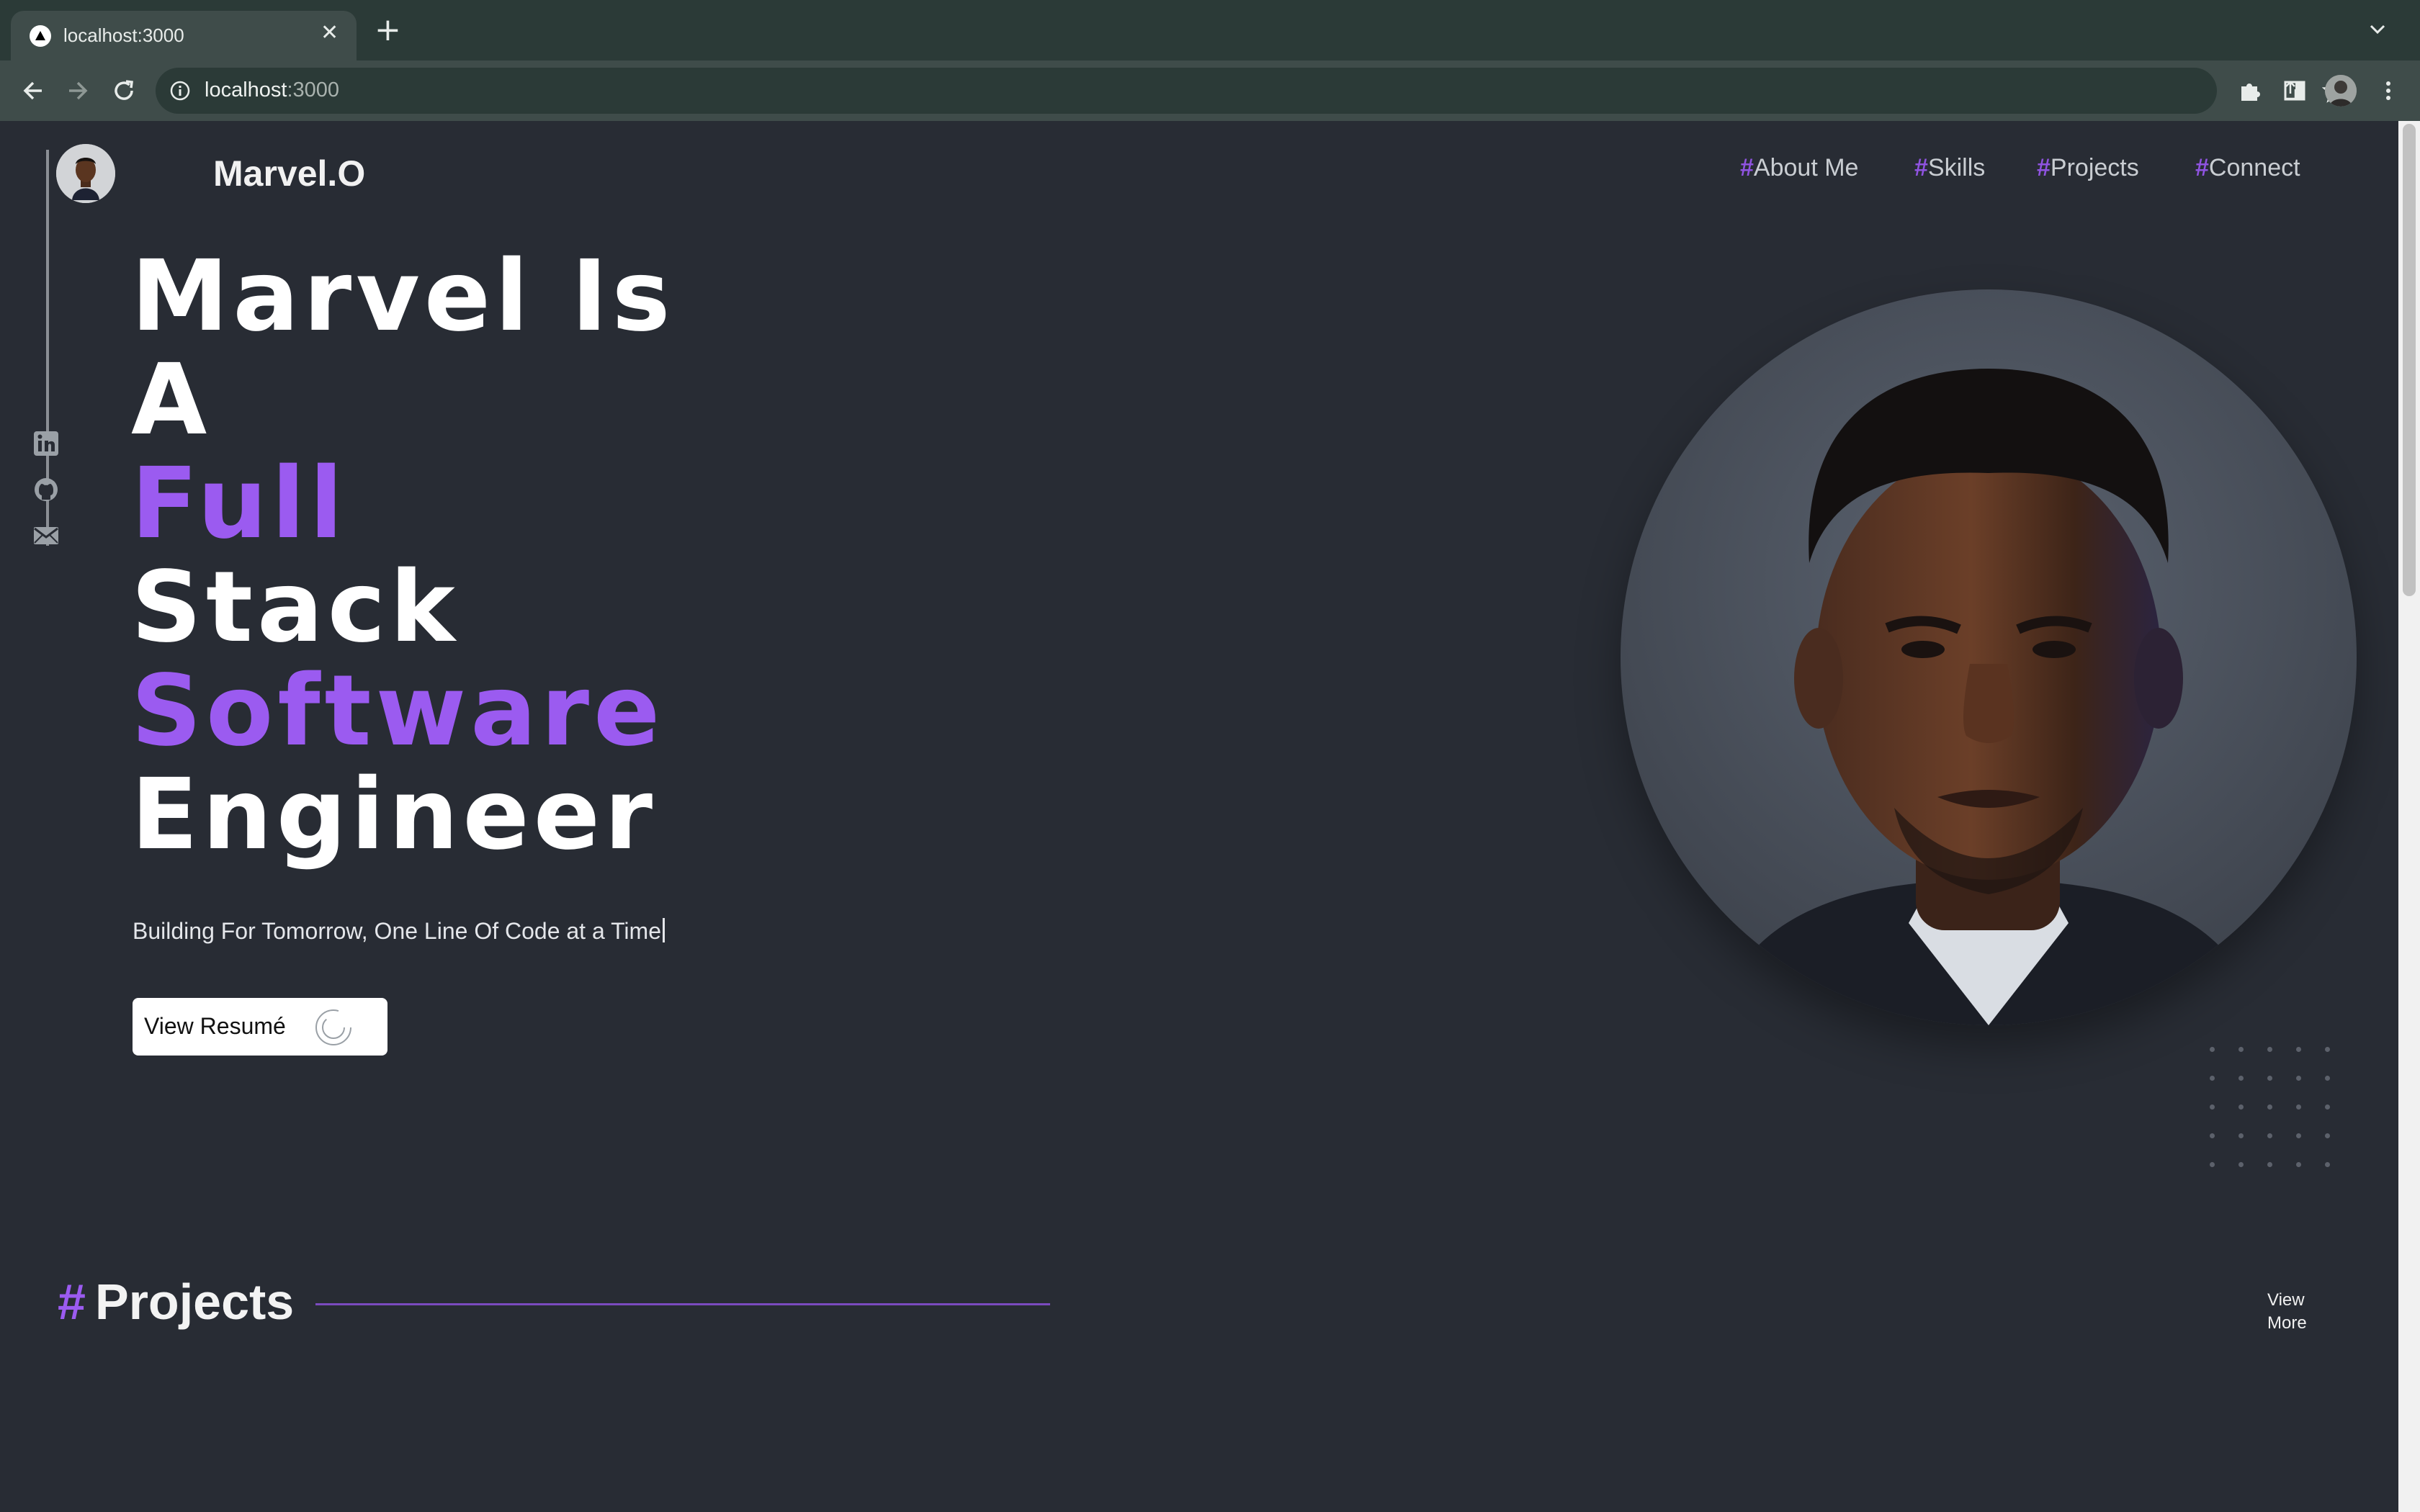  I want to click on hero-headline: Marvel Is A Full Stack Software Engineer, so click(403, 556).